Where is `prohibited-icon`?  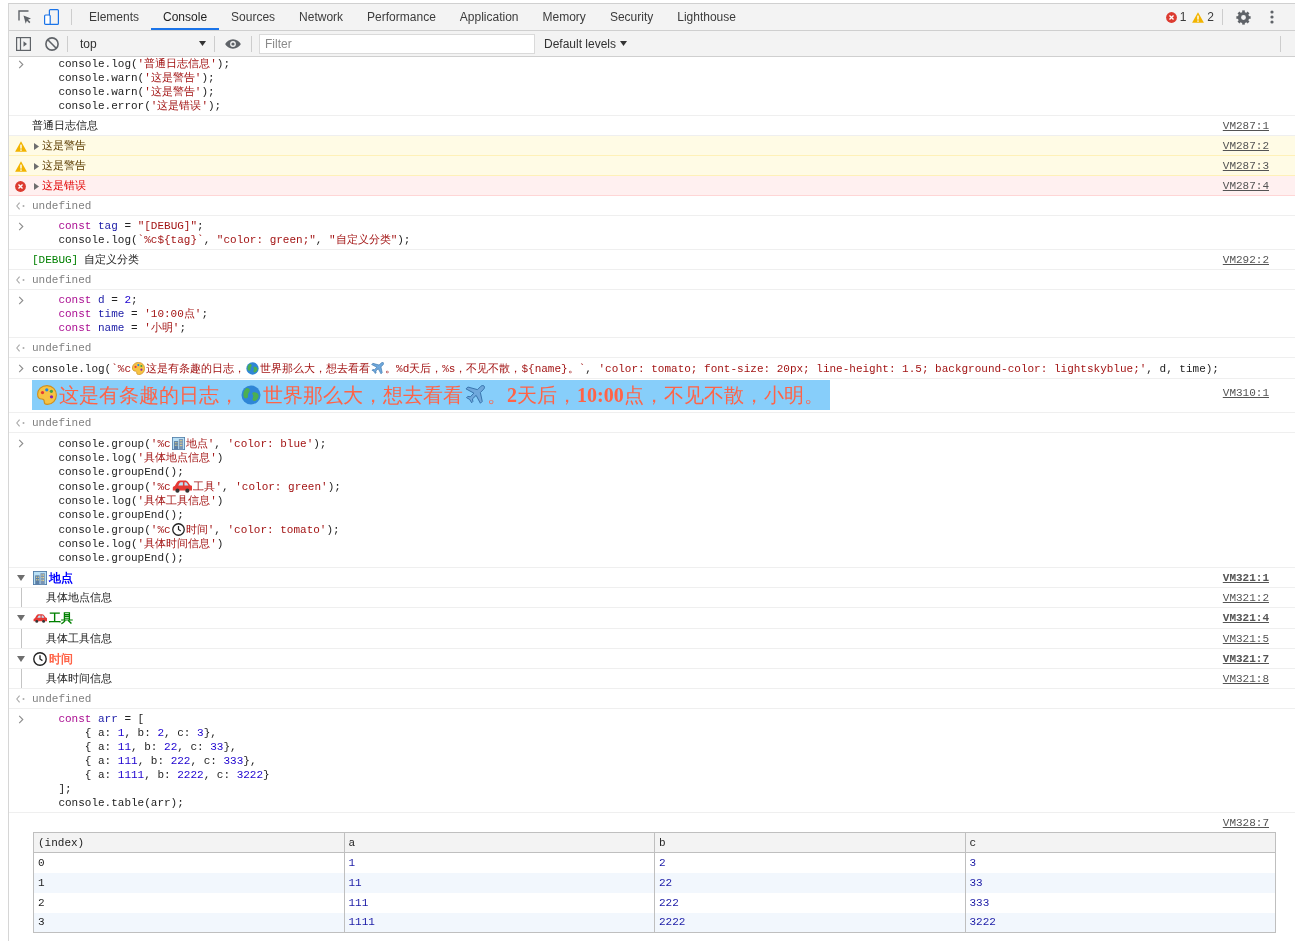 prohibited-icon is located at coordinates (52, 43).